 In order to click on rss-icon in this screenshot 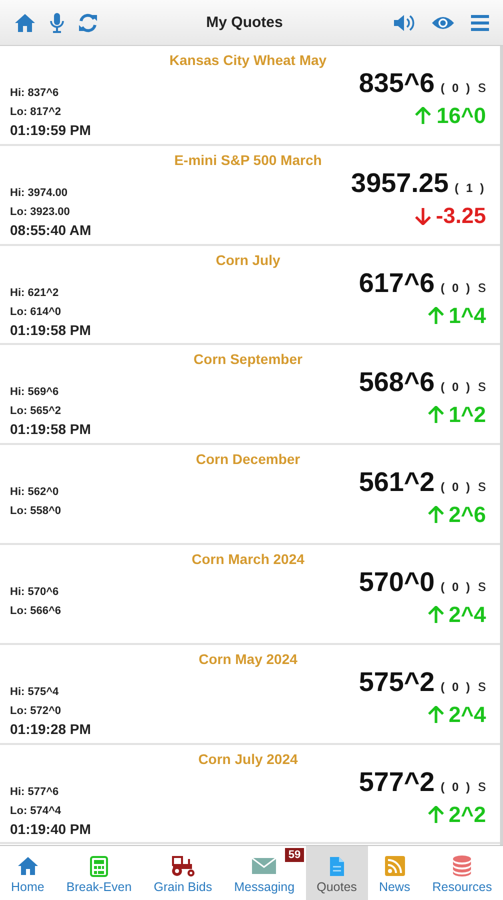, I will do `click(394, 866)`.